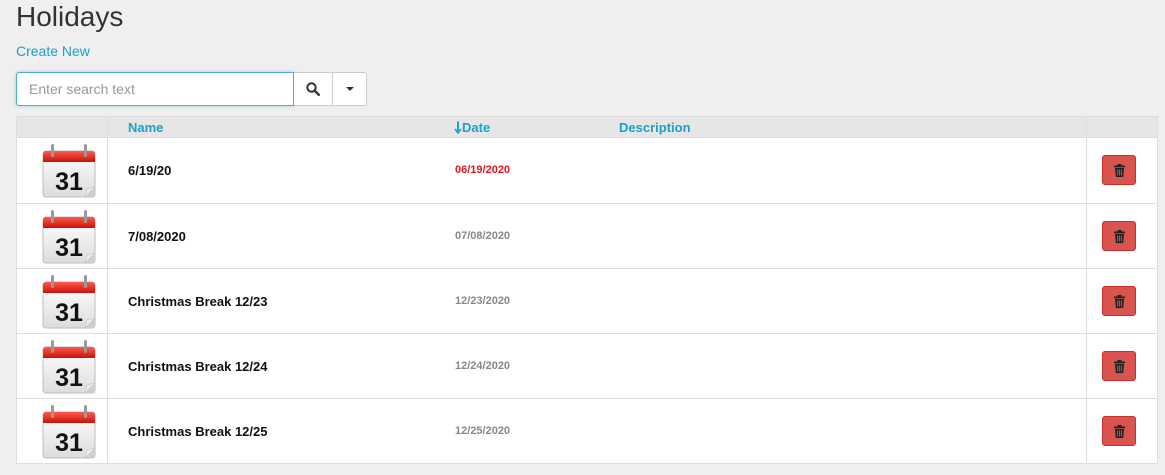 The height and width of the screenshot is (475, 1165). I want to click on holiday-date: 12/24/2020, so click(483, 366).